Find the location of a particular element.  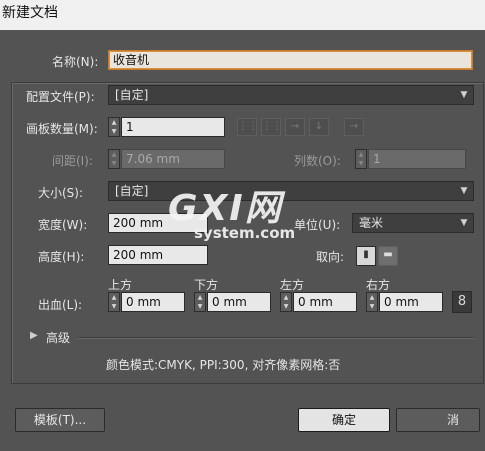

size-select-value: [自定] is located at coordinates (132, 191).